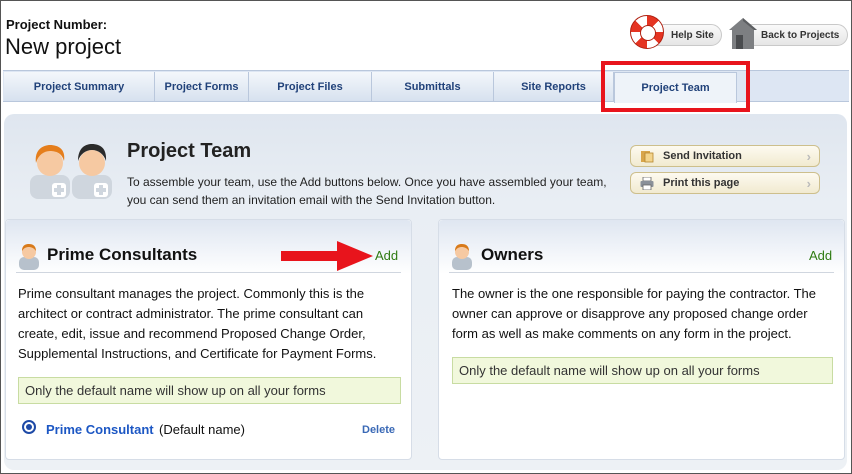 The width and height of the screenshot is (852, 474). I want to click on print-page-button: Print this page ›, so click(725, 183).